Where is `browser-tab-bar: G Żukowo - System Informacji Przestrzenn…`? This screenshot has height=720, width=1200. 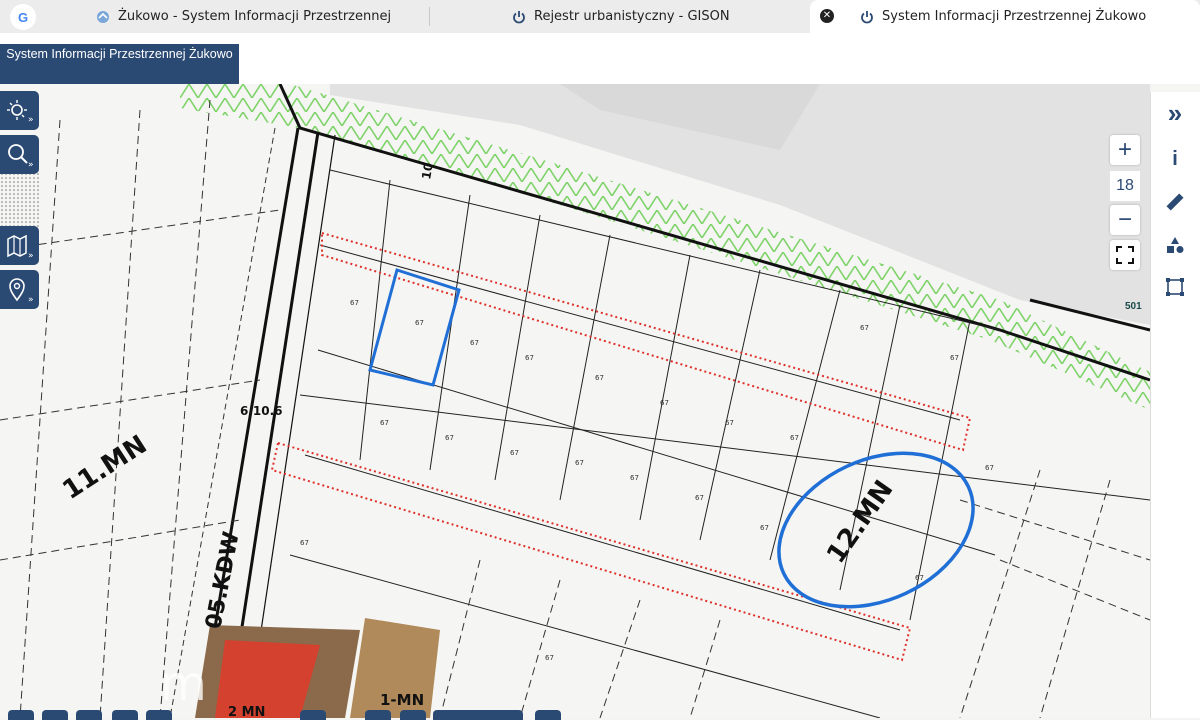 browser-tab-bar: G Żukowo - System Informacji Przestrzenn… is located at coordinates (600, 17).